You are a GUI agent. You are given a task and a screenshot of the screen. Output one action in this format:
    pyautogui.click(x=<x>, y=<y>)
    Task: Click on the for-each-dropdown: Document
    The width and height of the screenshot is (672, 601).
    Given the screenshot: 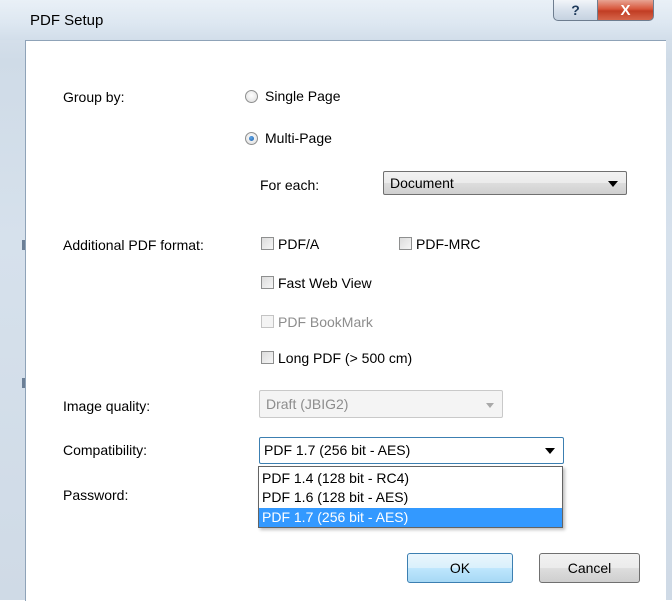 What is the action you would take?
    pyautogui.click(x=505, y=183)
    